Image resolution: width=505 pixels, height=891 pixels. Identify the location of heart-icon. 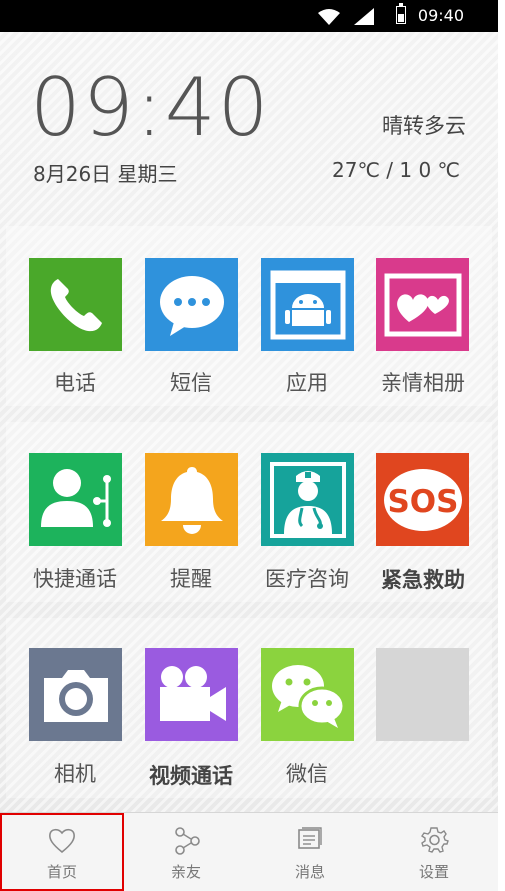
(62, 841).